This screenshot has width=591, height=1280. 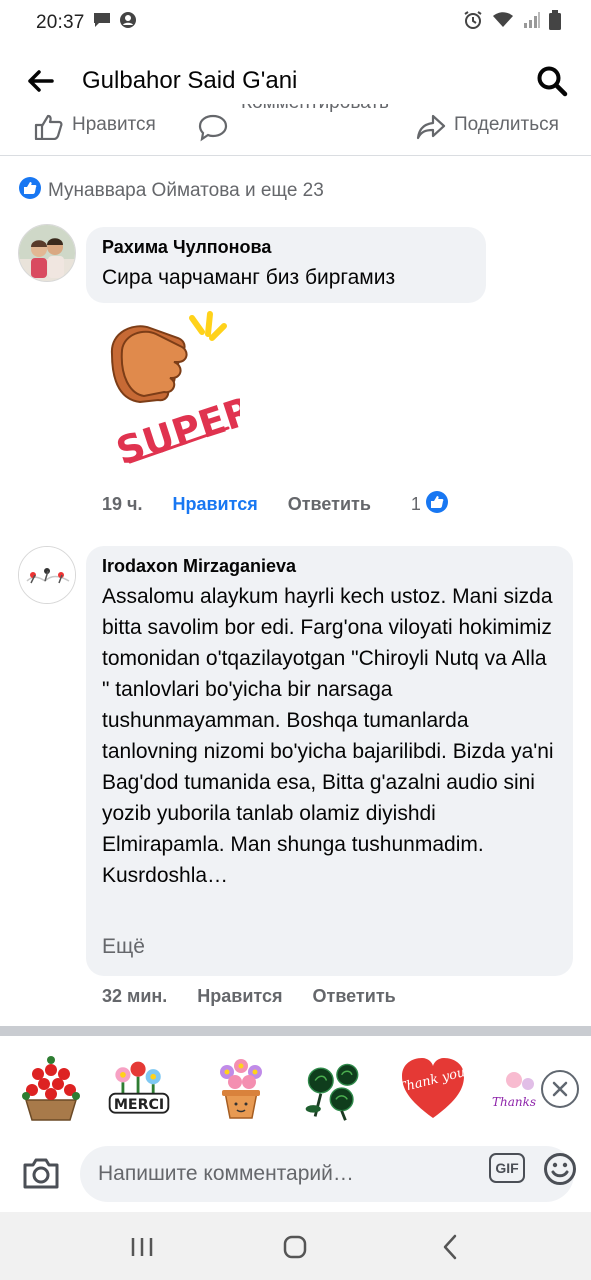 What do you see at coordinates (30, 191) in the screenshot?
I see `like-reaction-icon` at bounding box center [30, 191].